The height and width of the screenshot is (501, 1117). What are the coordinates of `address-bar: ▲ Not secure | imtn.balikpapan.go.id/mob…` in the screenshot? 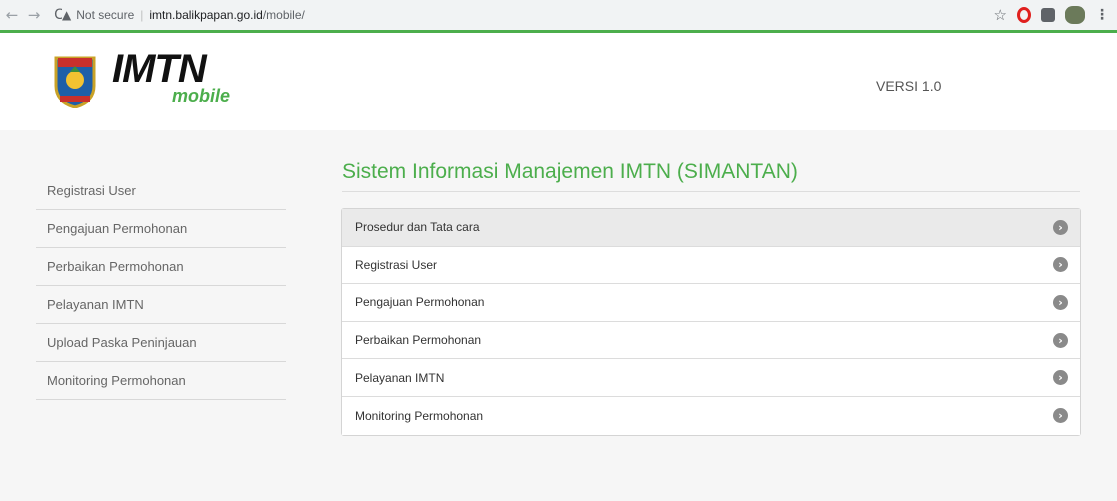 It's located at (517, 15).